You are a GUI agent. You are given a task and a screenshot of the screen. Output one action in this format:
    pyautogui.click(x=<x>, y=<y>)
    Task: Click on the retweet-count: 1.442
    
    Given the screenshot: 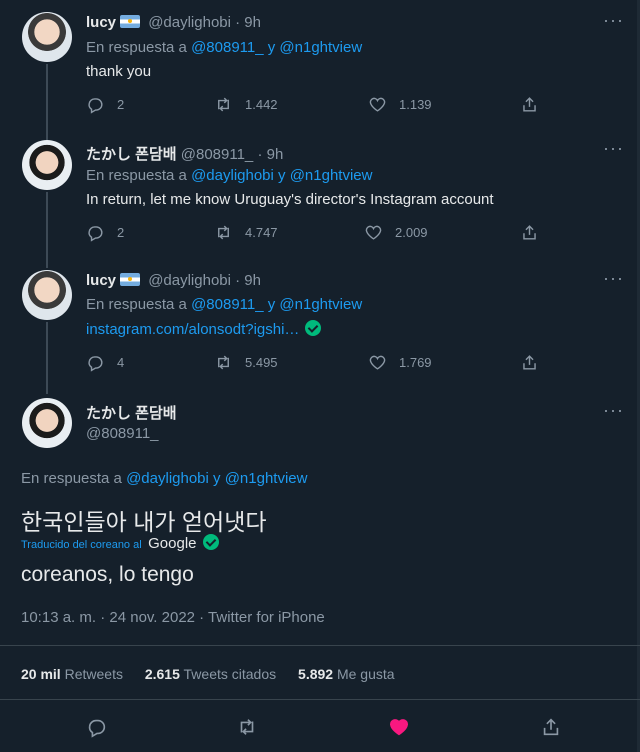 What is the action you would take?
    pyautogui.click(x=261, y=104)
    